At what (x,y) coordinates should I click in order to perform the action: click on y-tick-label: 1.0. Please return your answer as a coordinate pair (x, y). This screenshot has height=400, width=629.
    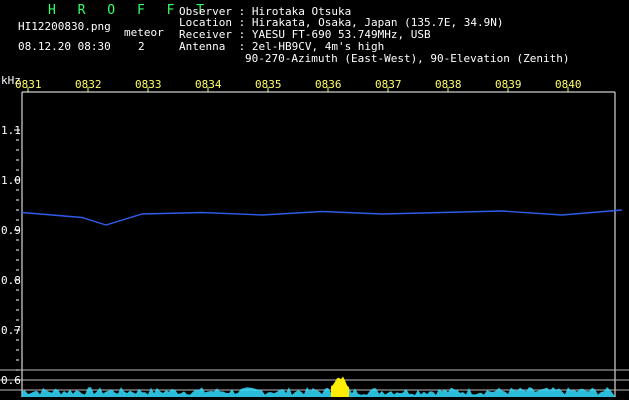
    Looking at the image, I should click on (11, 180).